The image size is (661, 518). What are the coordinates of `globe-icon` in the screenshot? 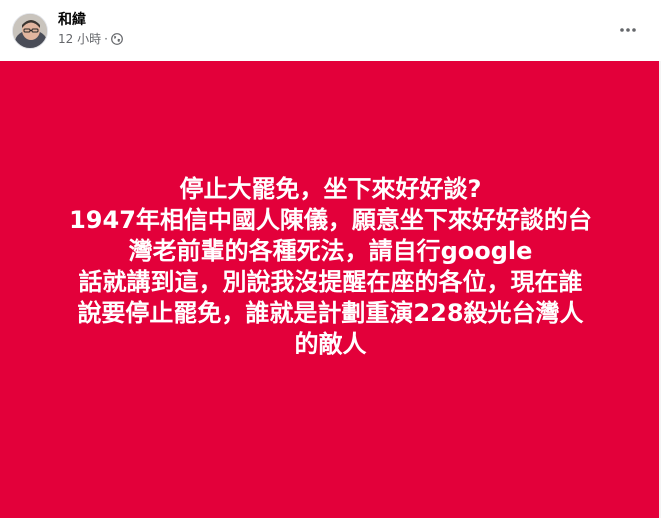 It's located at (117, 39).